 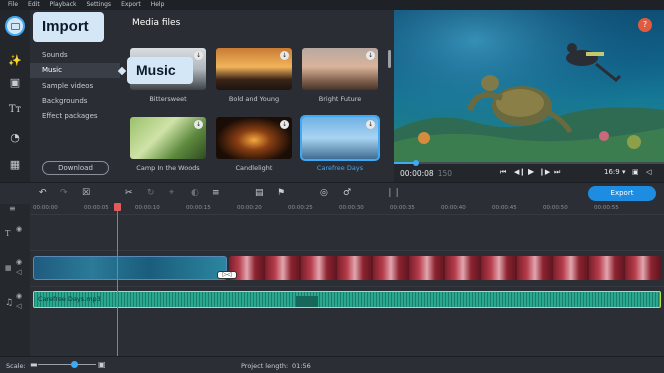 What do you see at coordinates (445, 268) in the screenshot?
I see `video-clip-red` at bounding box center [445, 268].